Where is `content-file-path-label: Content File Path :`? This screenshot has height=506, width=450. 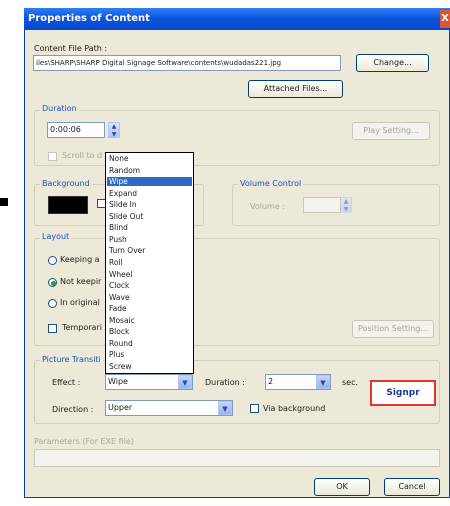 content-file-path-label: Content File Path : is located at coordinates (71, 48).